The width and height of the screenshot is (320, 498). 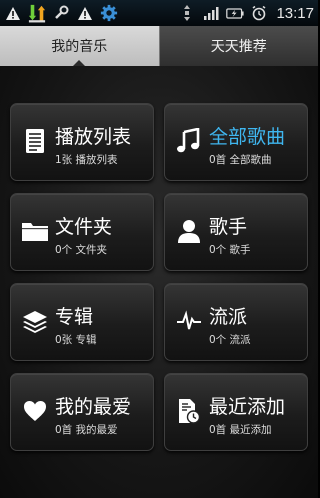 I want to click on tile-subtitle: 1张 播放列表, so click(x=86, y=160).